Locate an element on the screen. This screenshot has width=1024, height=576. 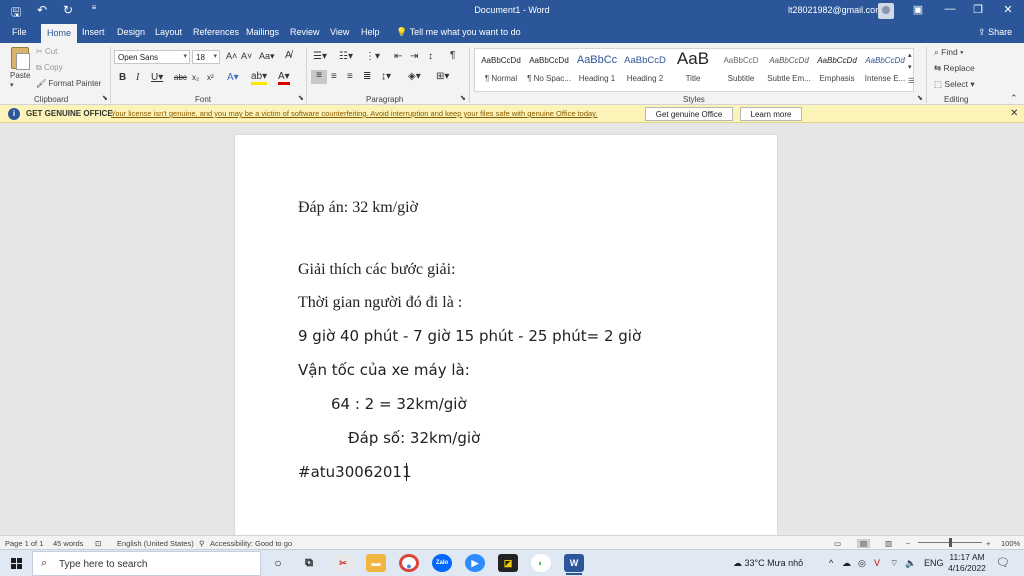
zalo-icon: Zalo is located at coordinates (442, 563).